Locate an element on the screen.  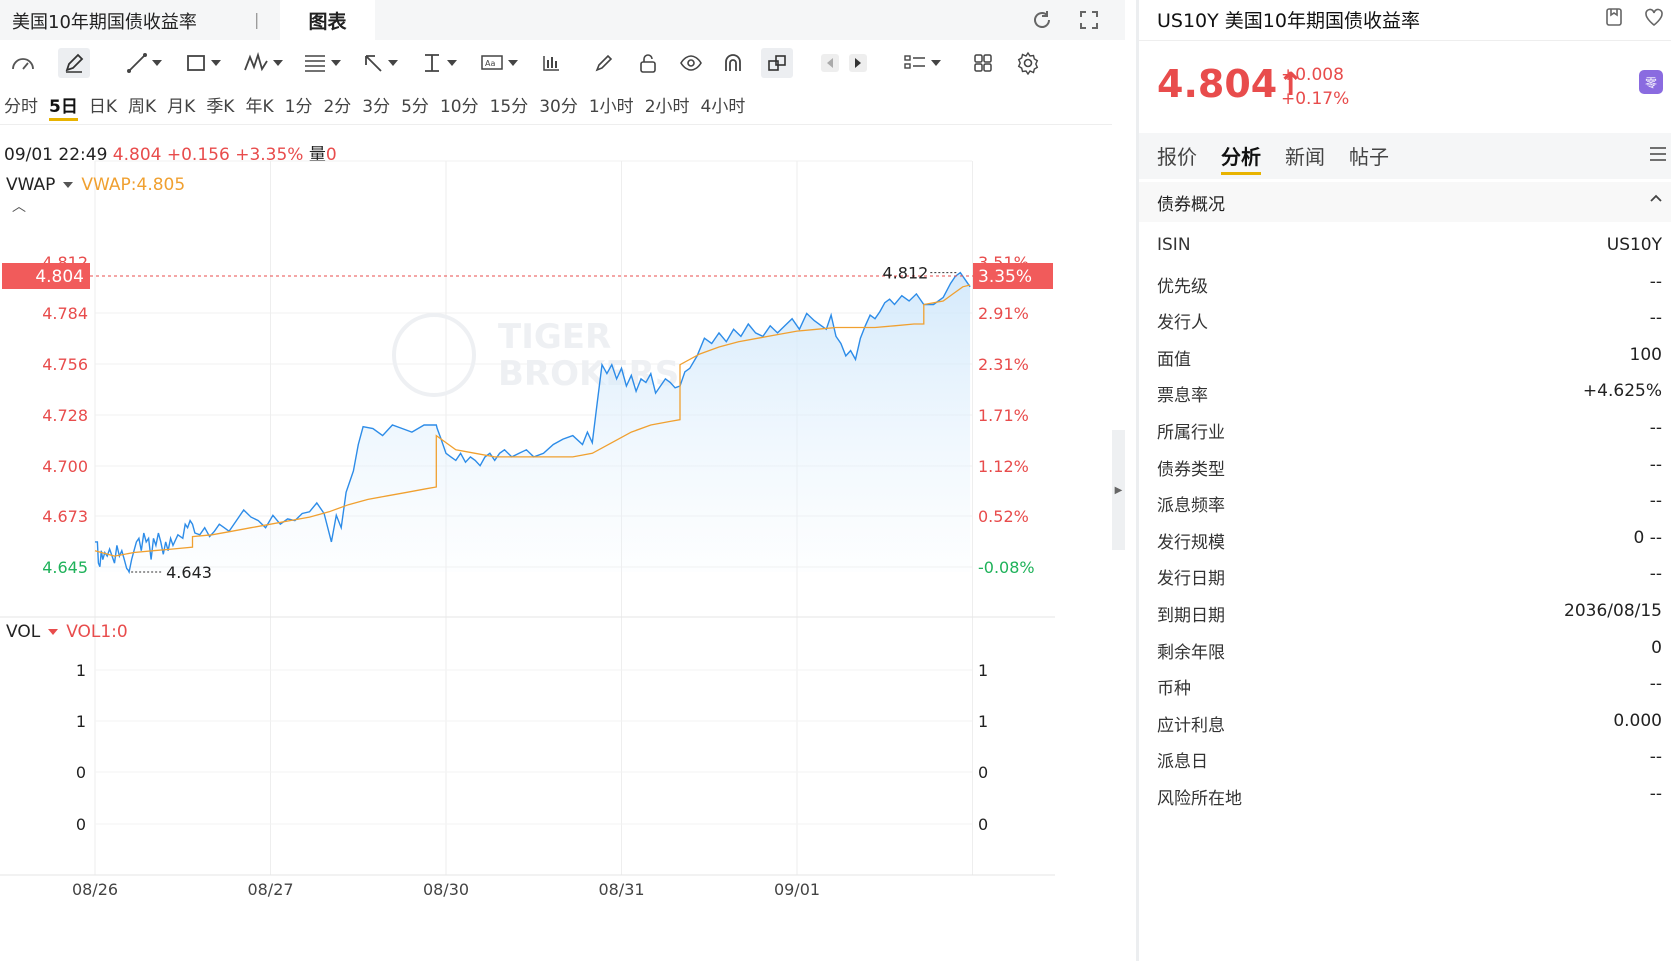
quote-symbol: US10Y is located at coordinates (1188, 21).